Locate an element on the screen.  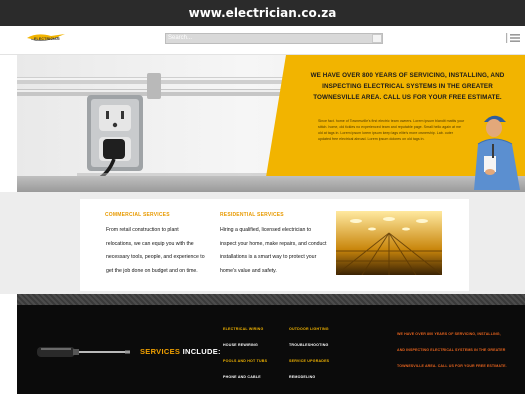
commercial-line: From retail construction to plant is located at coordinates (142, 230).